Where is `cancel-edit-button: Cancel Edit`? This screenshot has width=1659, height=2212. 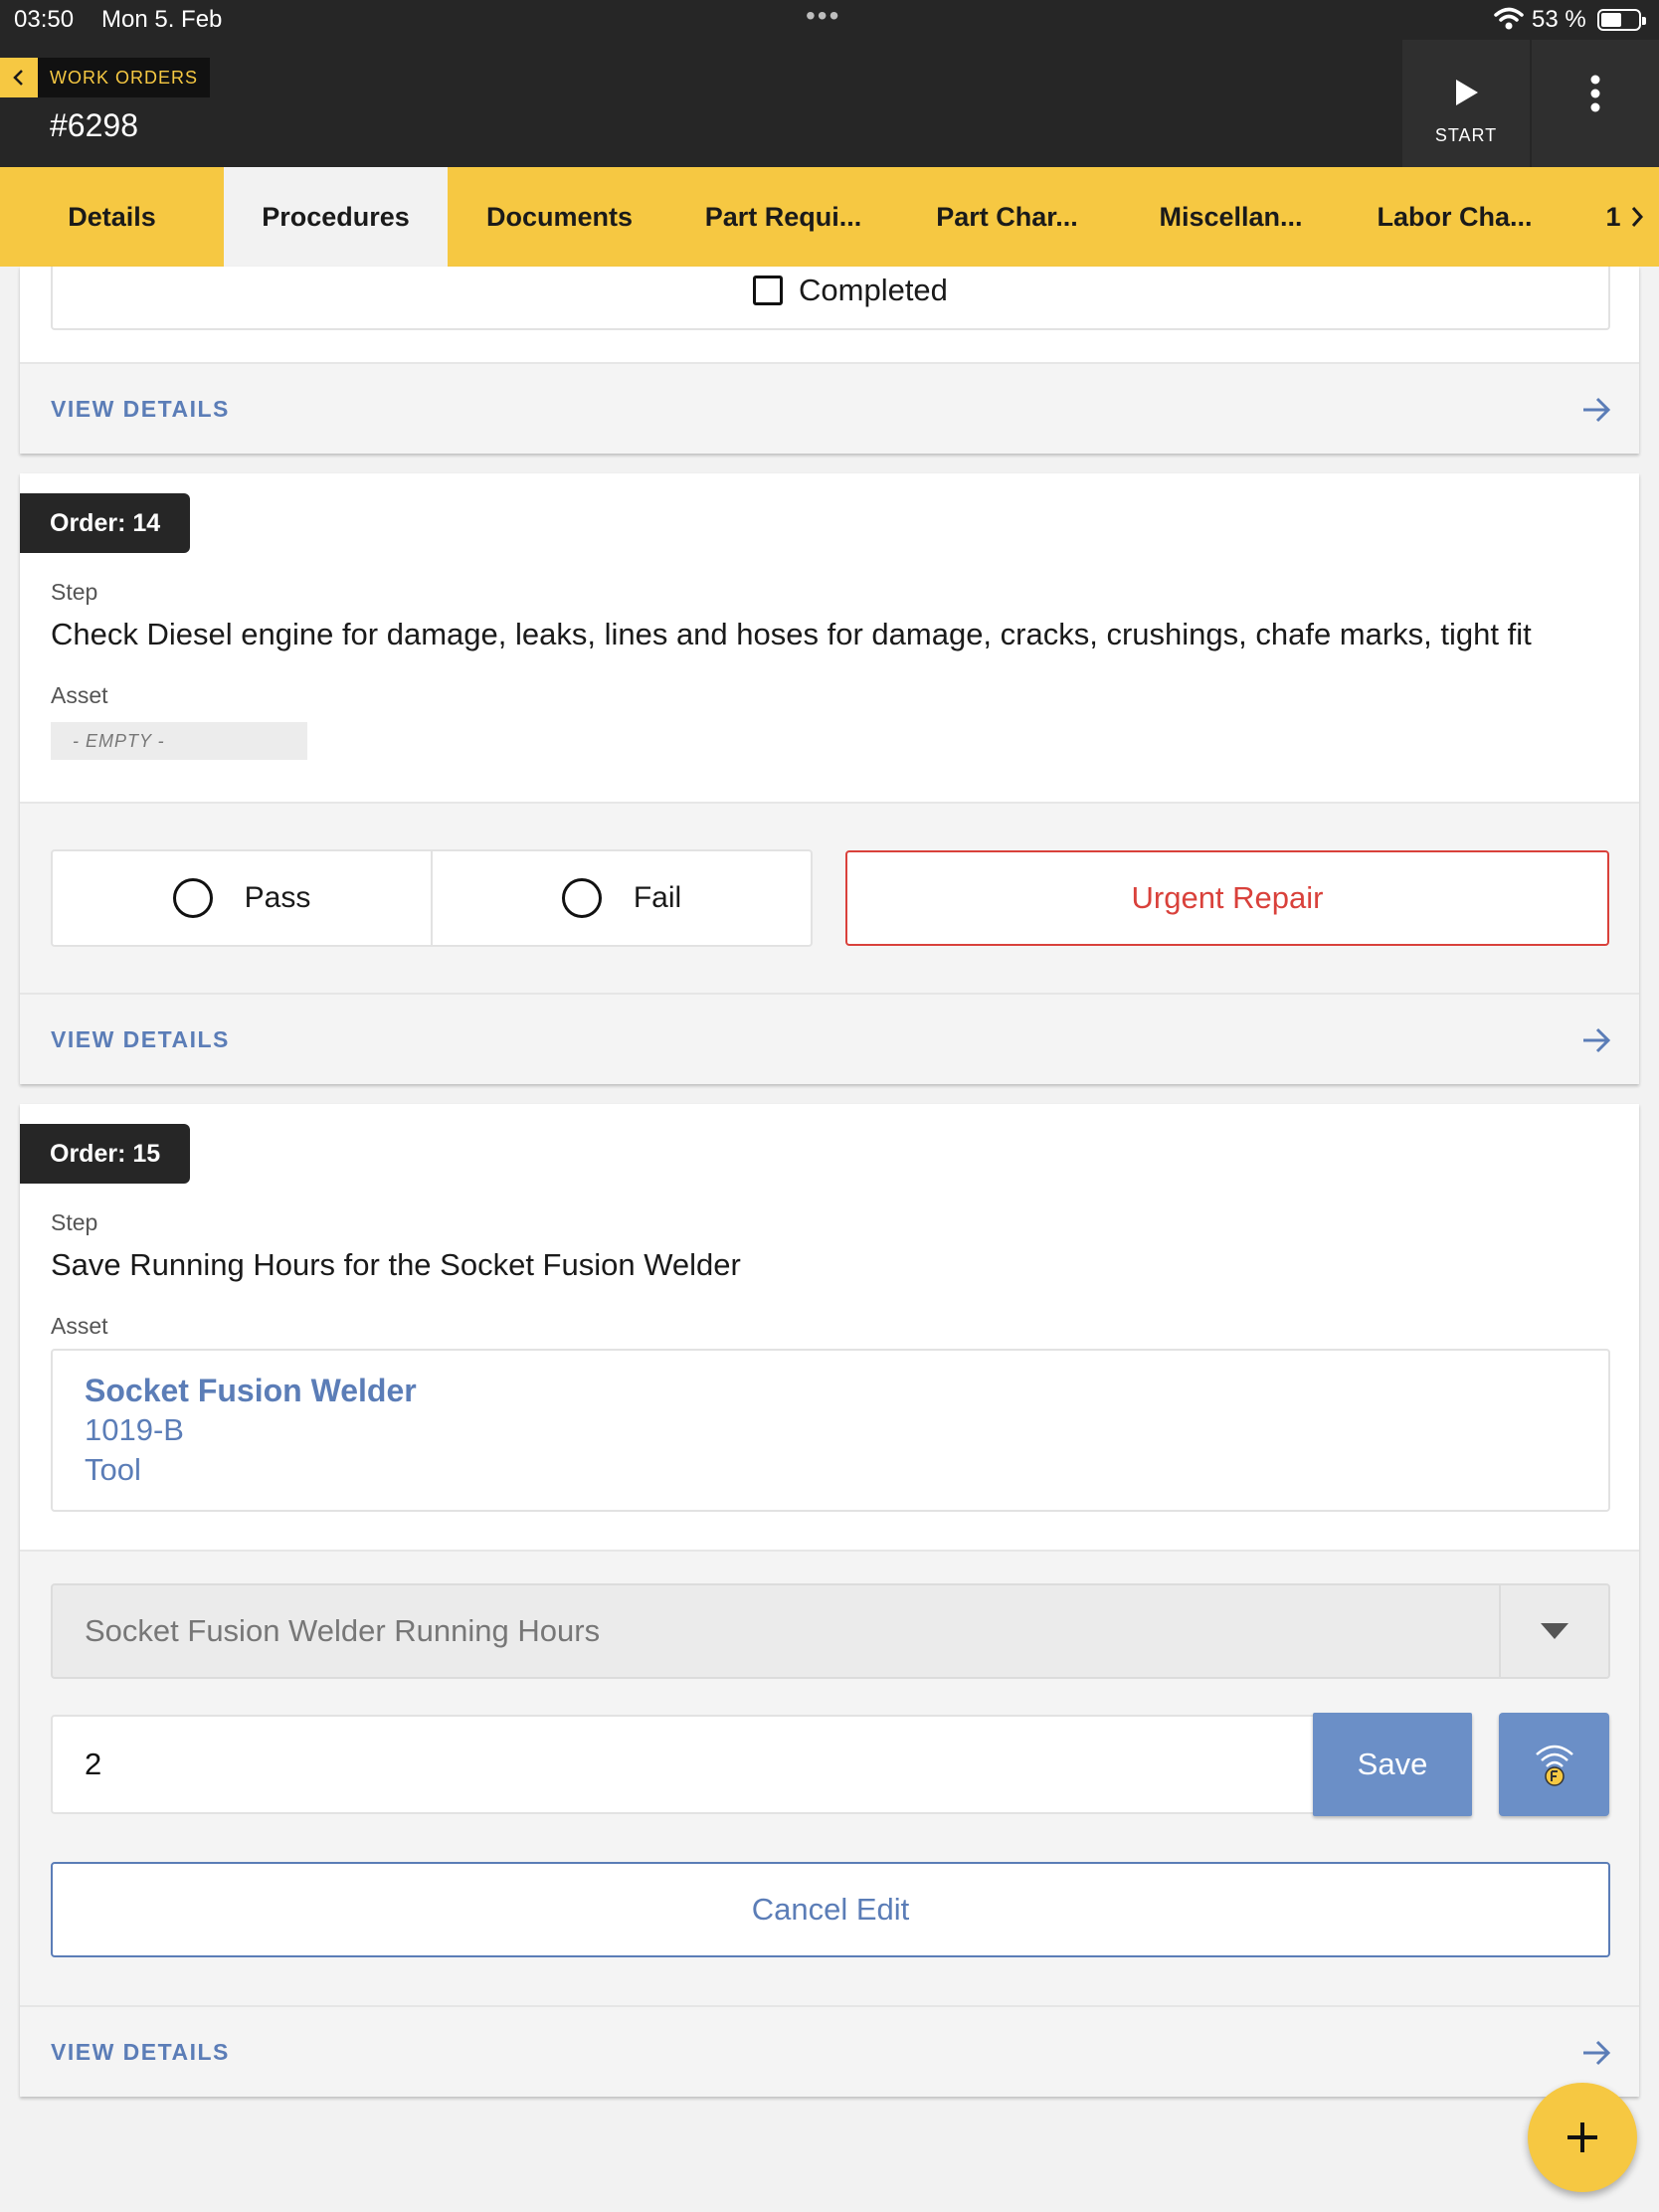
cancel-edit-button: Cancel Edit is located at coordinates (830, 1909).